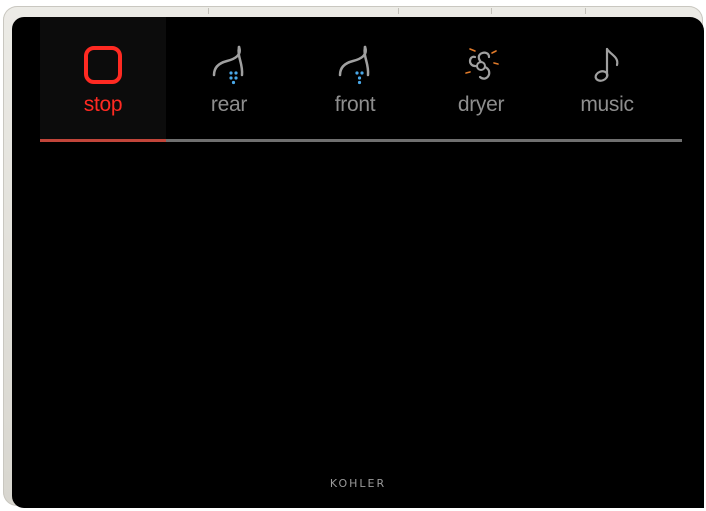  What do you see at coordinates (481, 104) in the screenshot?
I see `tab-dryer-label: dryer` at bounding box center [481, 104].